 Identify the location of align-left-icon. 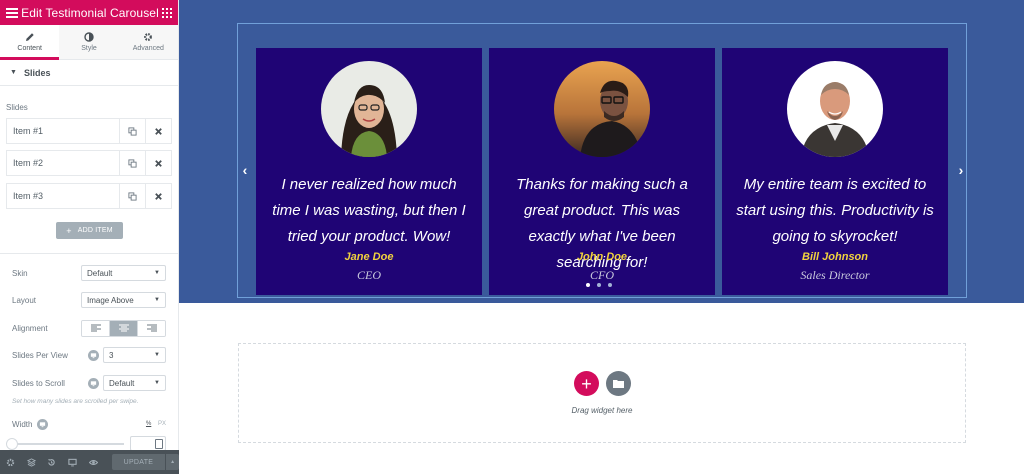
(95, 328).